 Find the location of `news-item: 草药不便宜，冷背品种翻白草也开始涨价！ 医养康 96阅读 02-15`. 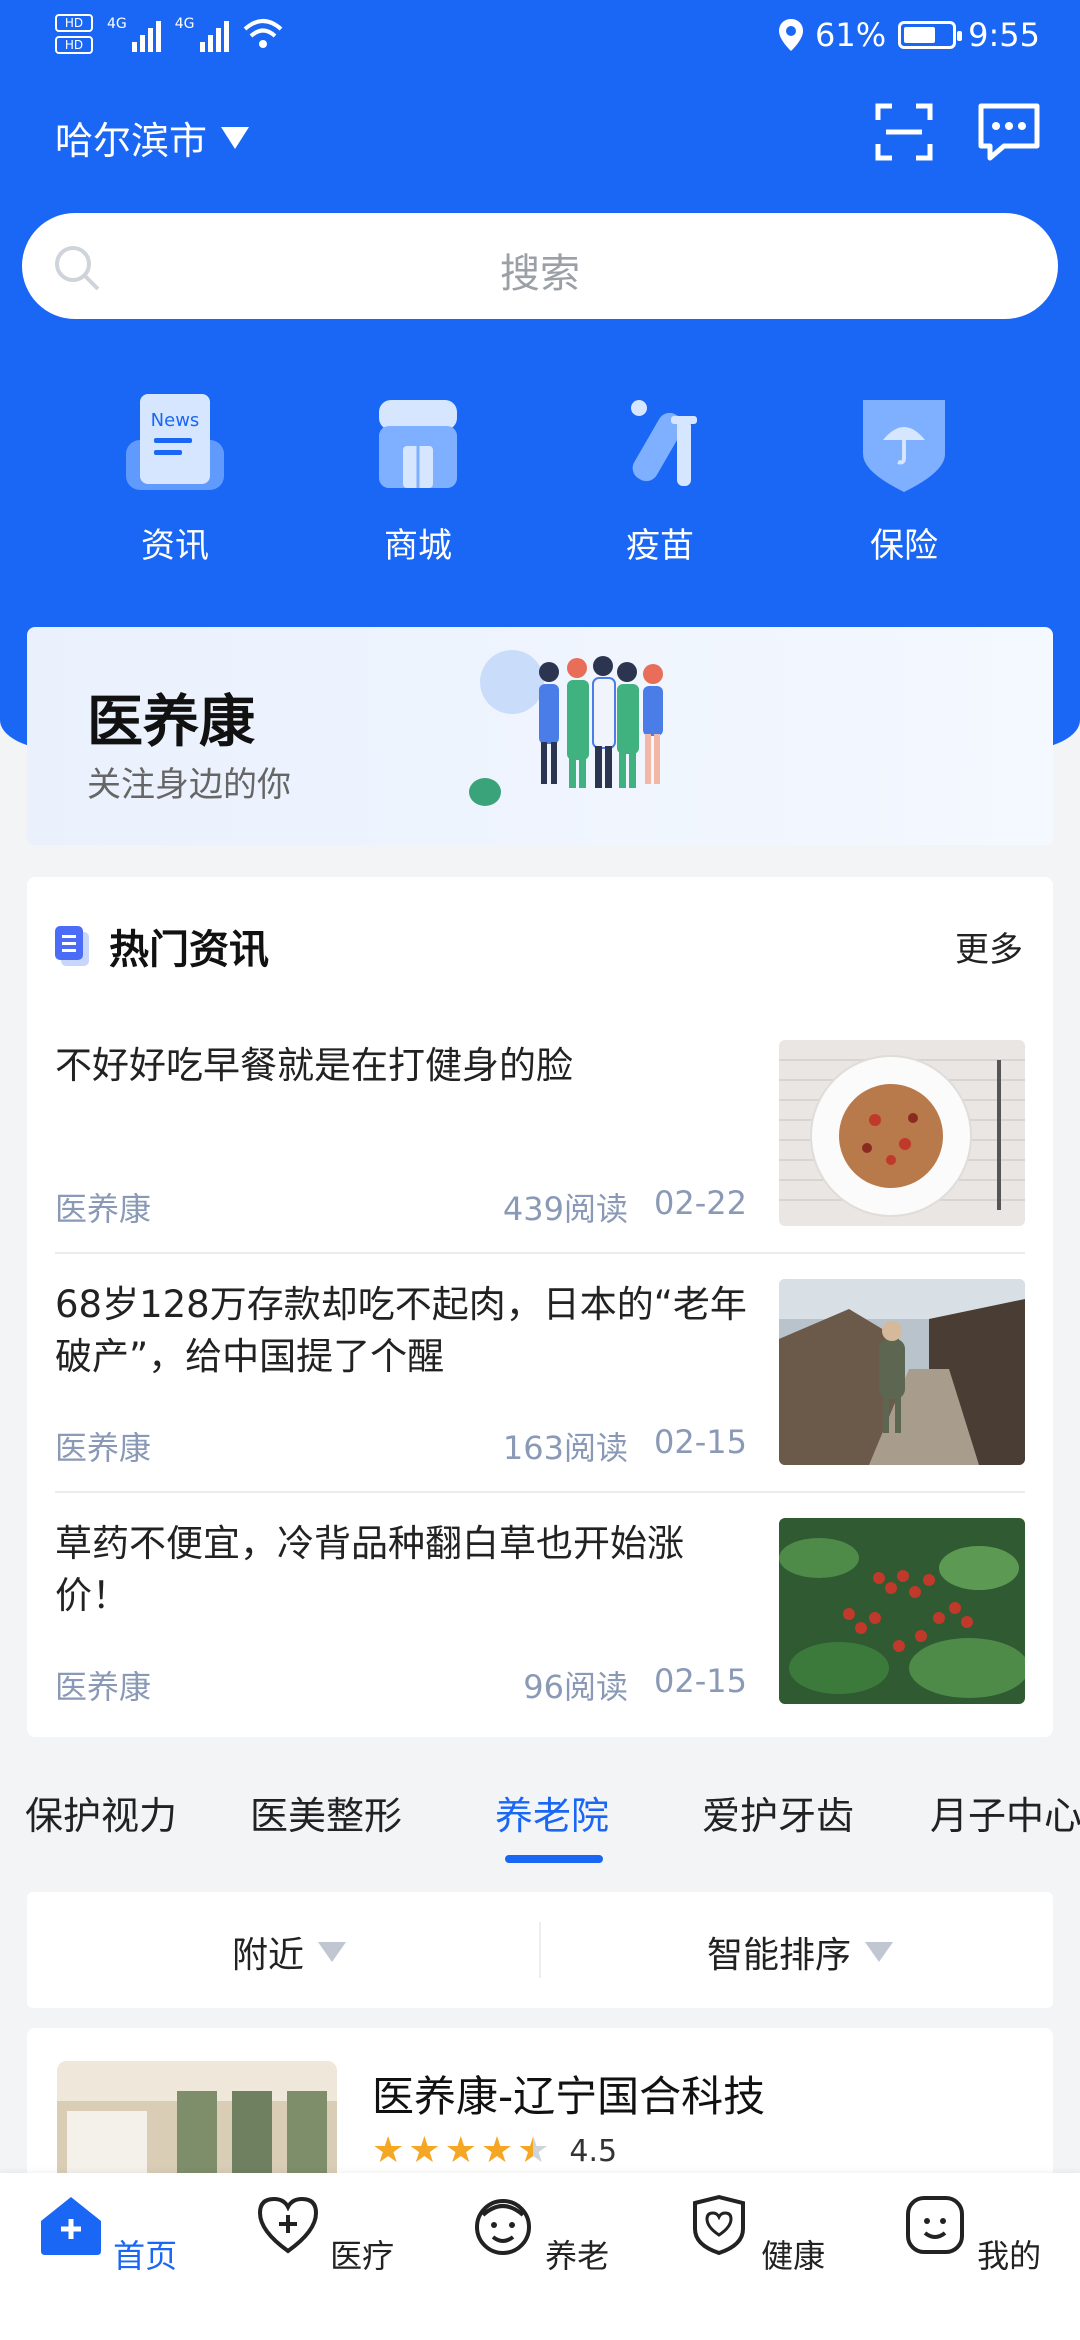

news-item: 草药不便宜，冷背品种翻白草也开始涨价！ 医养康 96阅读 02-15 is located at coordinates (540, 1628).